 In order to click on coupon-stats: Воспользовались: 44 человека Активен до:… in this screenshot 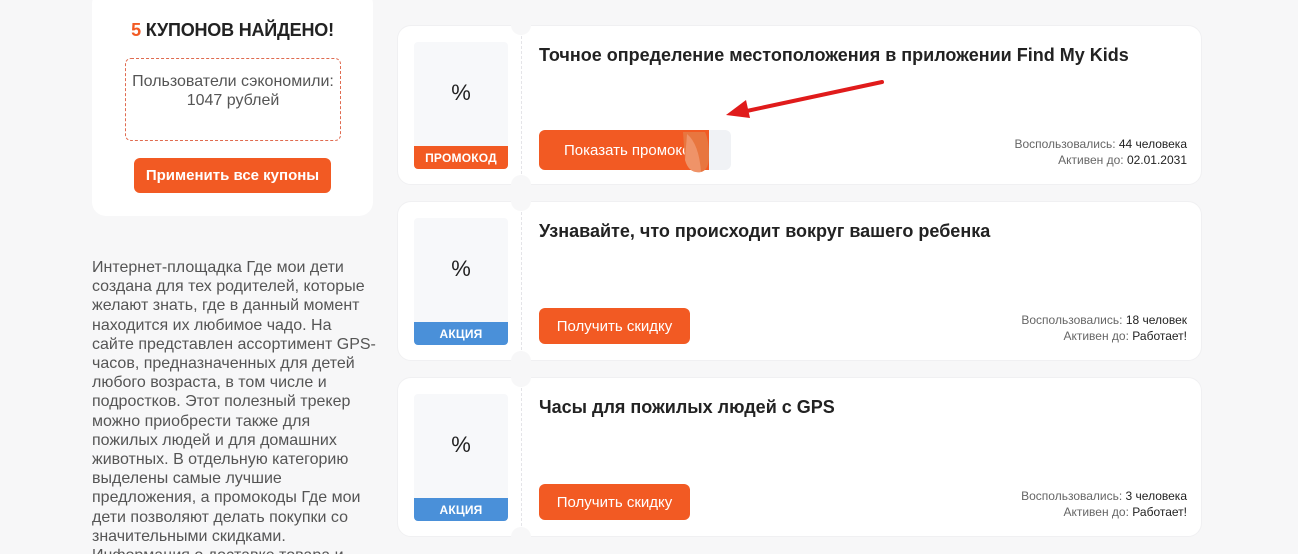, I will do `click(1100, 152)`.